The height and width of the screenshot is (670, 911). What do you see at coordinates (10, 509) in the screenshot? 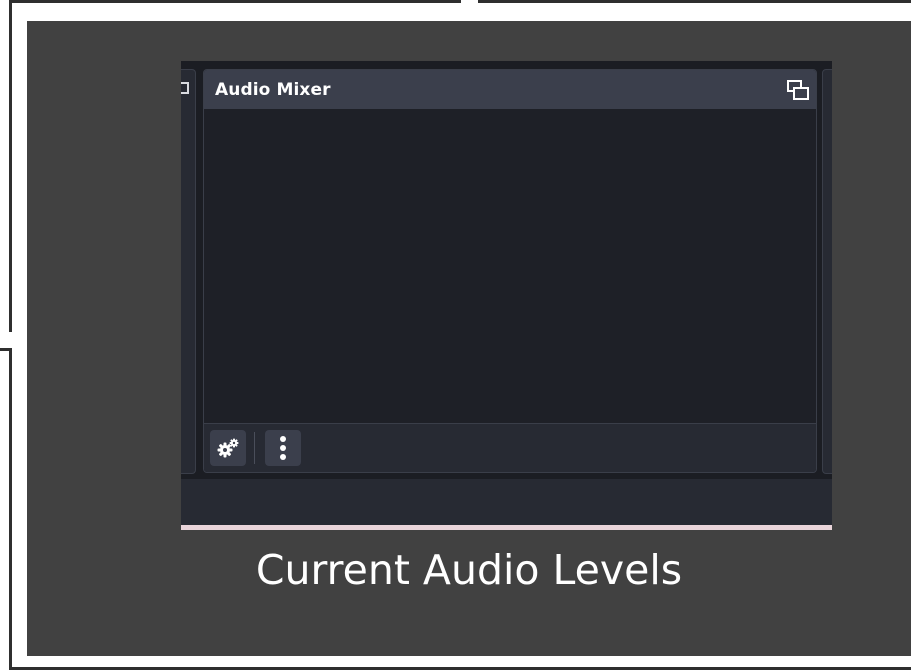
I see `frame-line-left-bottom` at bounding box center [10, 509].